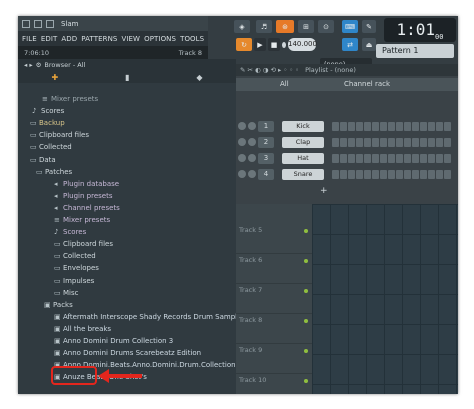 This screenshot has width=474, height=409. Describe the element at coordinates (369, 26) in the screenshot. I see `tool-icon: ✎` at that location.